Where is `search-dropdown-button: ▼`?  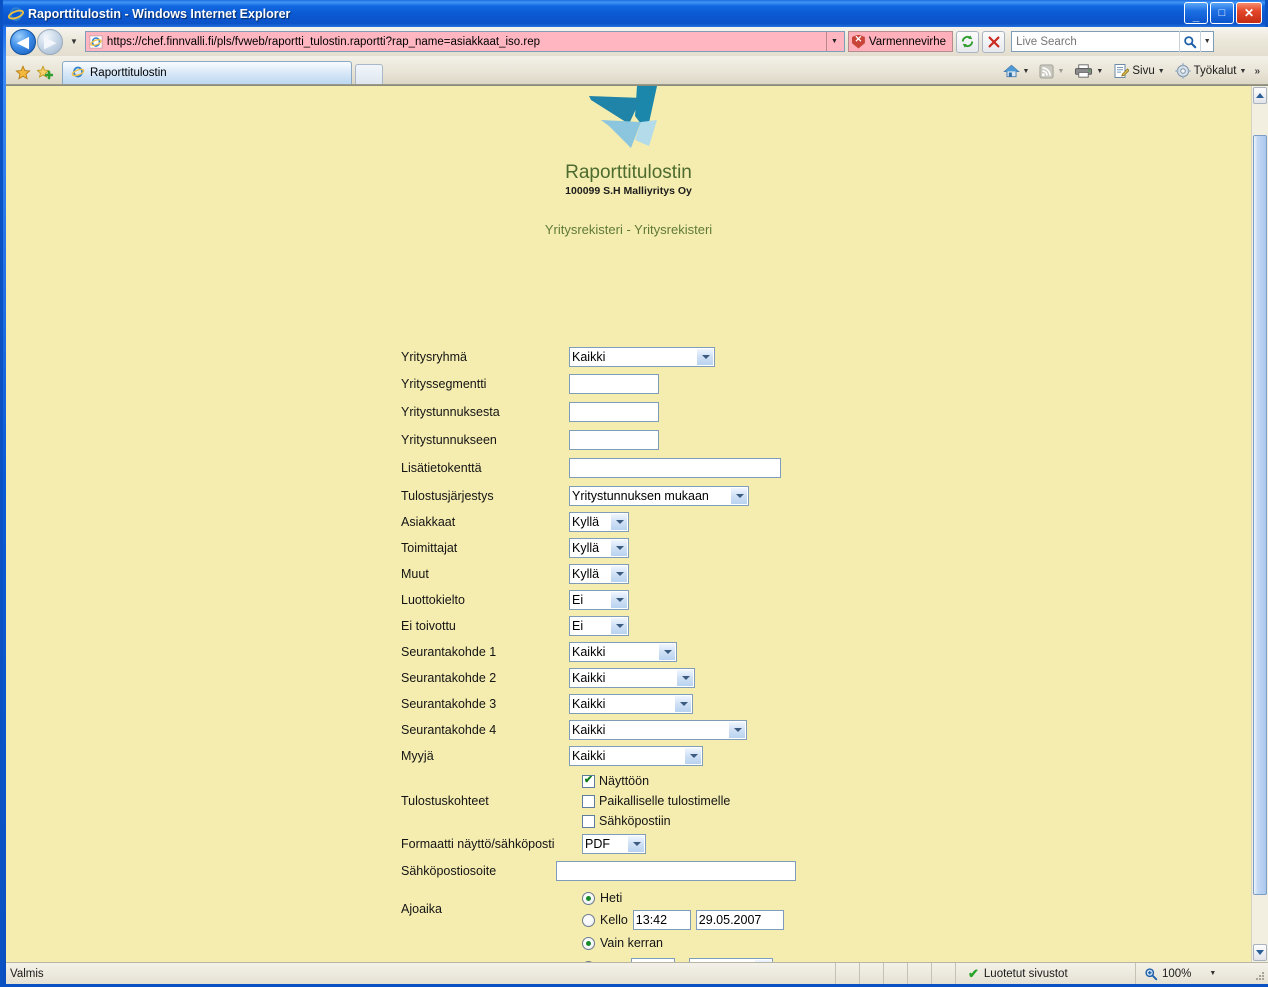 search-dropdown-button: ▼ is located at coordinates (1206, 41).